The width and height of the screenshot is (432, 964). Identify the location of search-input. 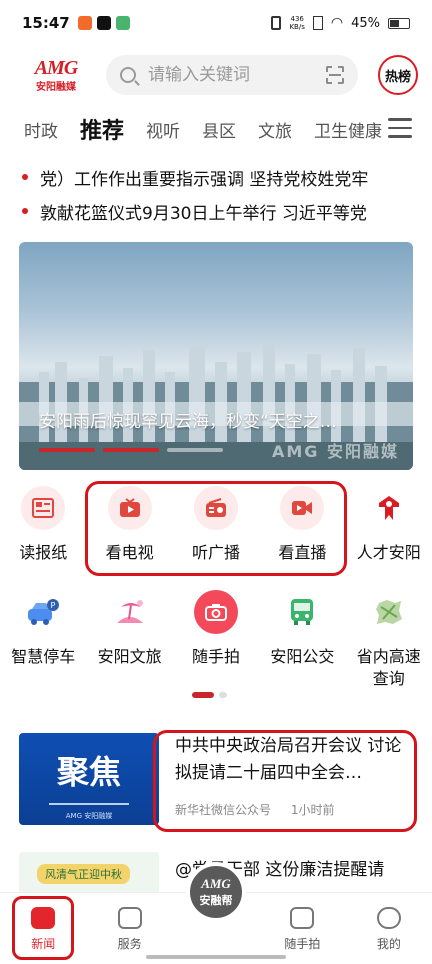
(228, 75).